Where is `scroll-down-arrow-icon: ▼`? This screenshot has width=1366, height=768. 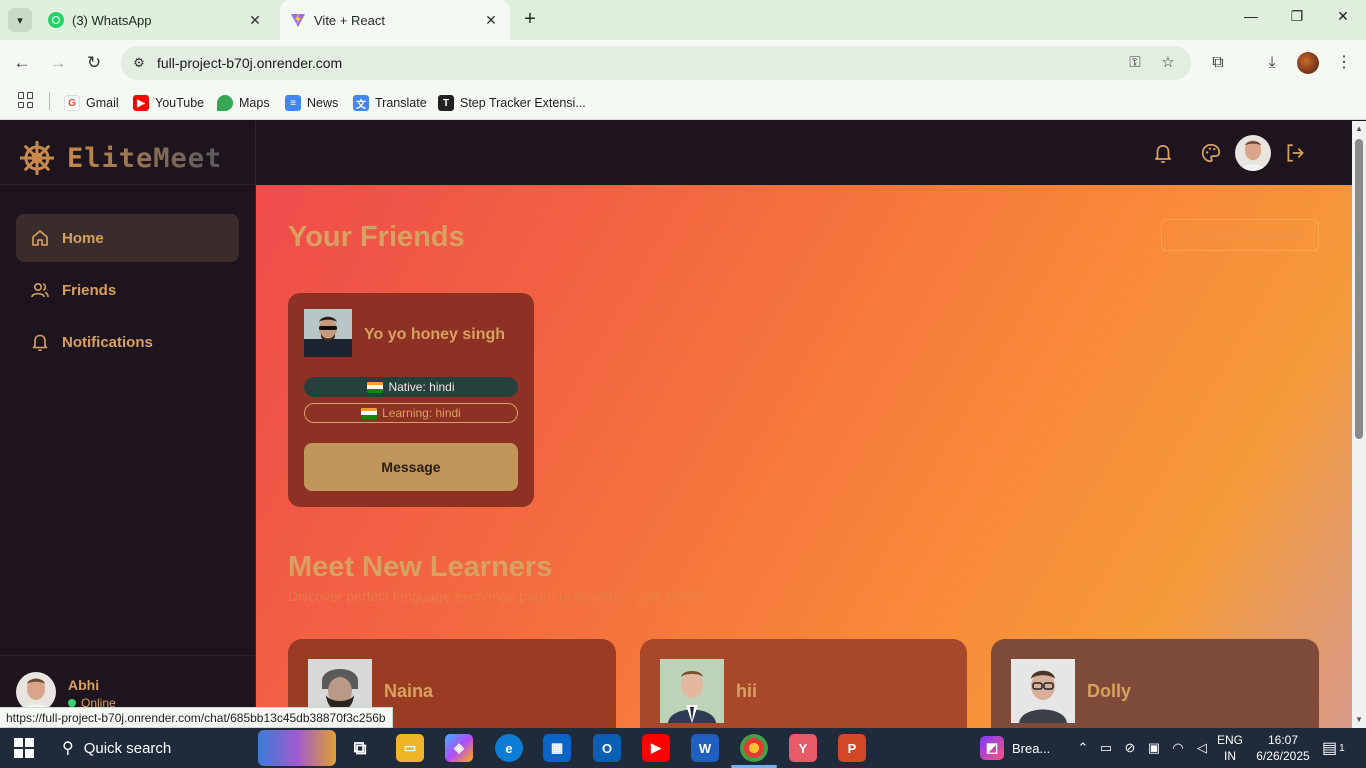
scroll-down-arrow-icon: ▼ is located at coordinates (1359, 719).